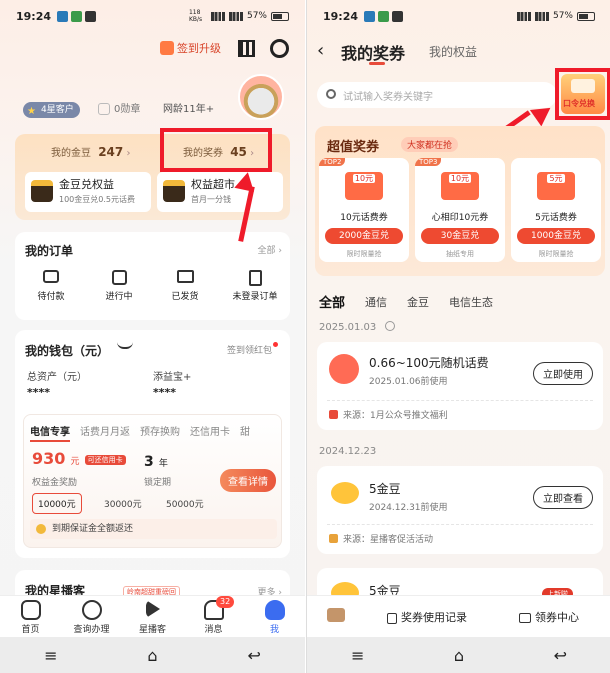  What do you see at coordinates (153, 529) in the screenshot?
I see `maturity-notice: 到期保证金全额返还` at bounding box center [153, 529].